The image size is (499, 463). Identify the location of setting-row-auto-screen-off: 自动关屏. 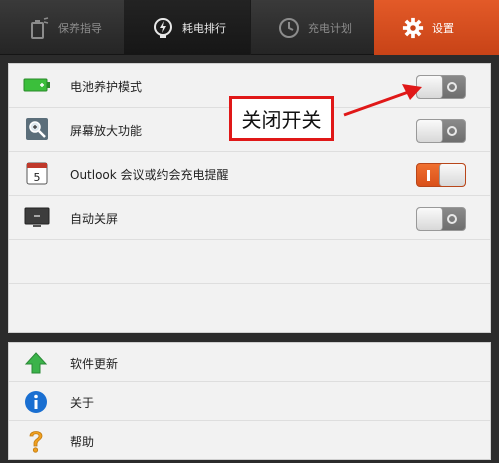
(249, 218).